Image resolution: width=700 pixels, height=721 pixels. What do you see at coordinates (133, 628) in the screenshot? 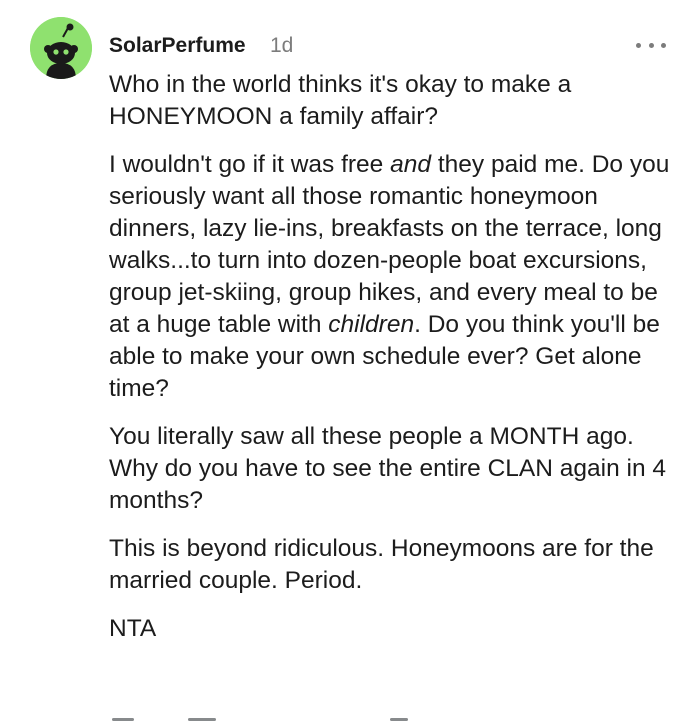
I see `comment-paragraph: NTA` at bounding box center [133, 628].